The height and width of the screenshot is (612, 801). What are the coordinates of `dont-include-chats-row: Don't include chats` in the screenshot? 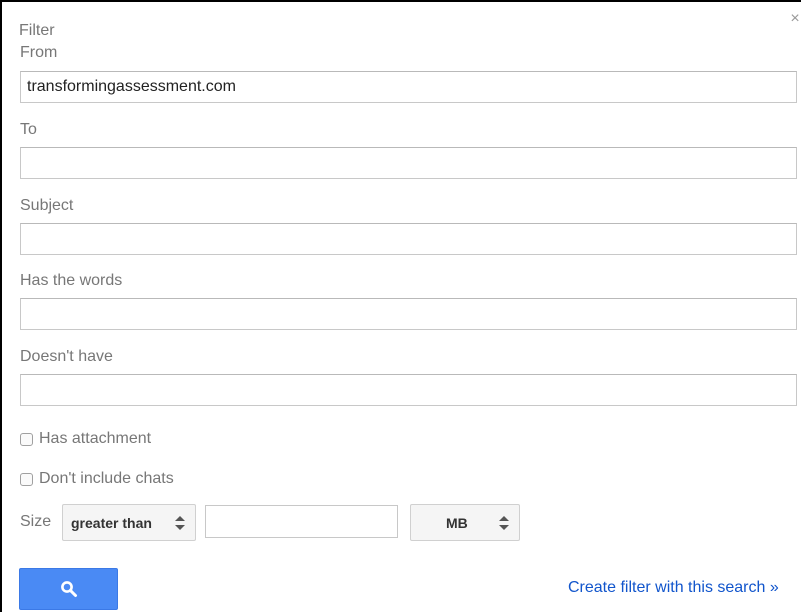 It's located at (97, 479).